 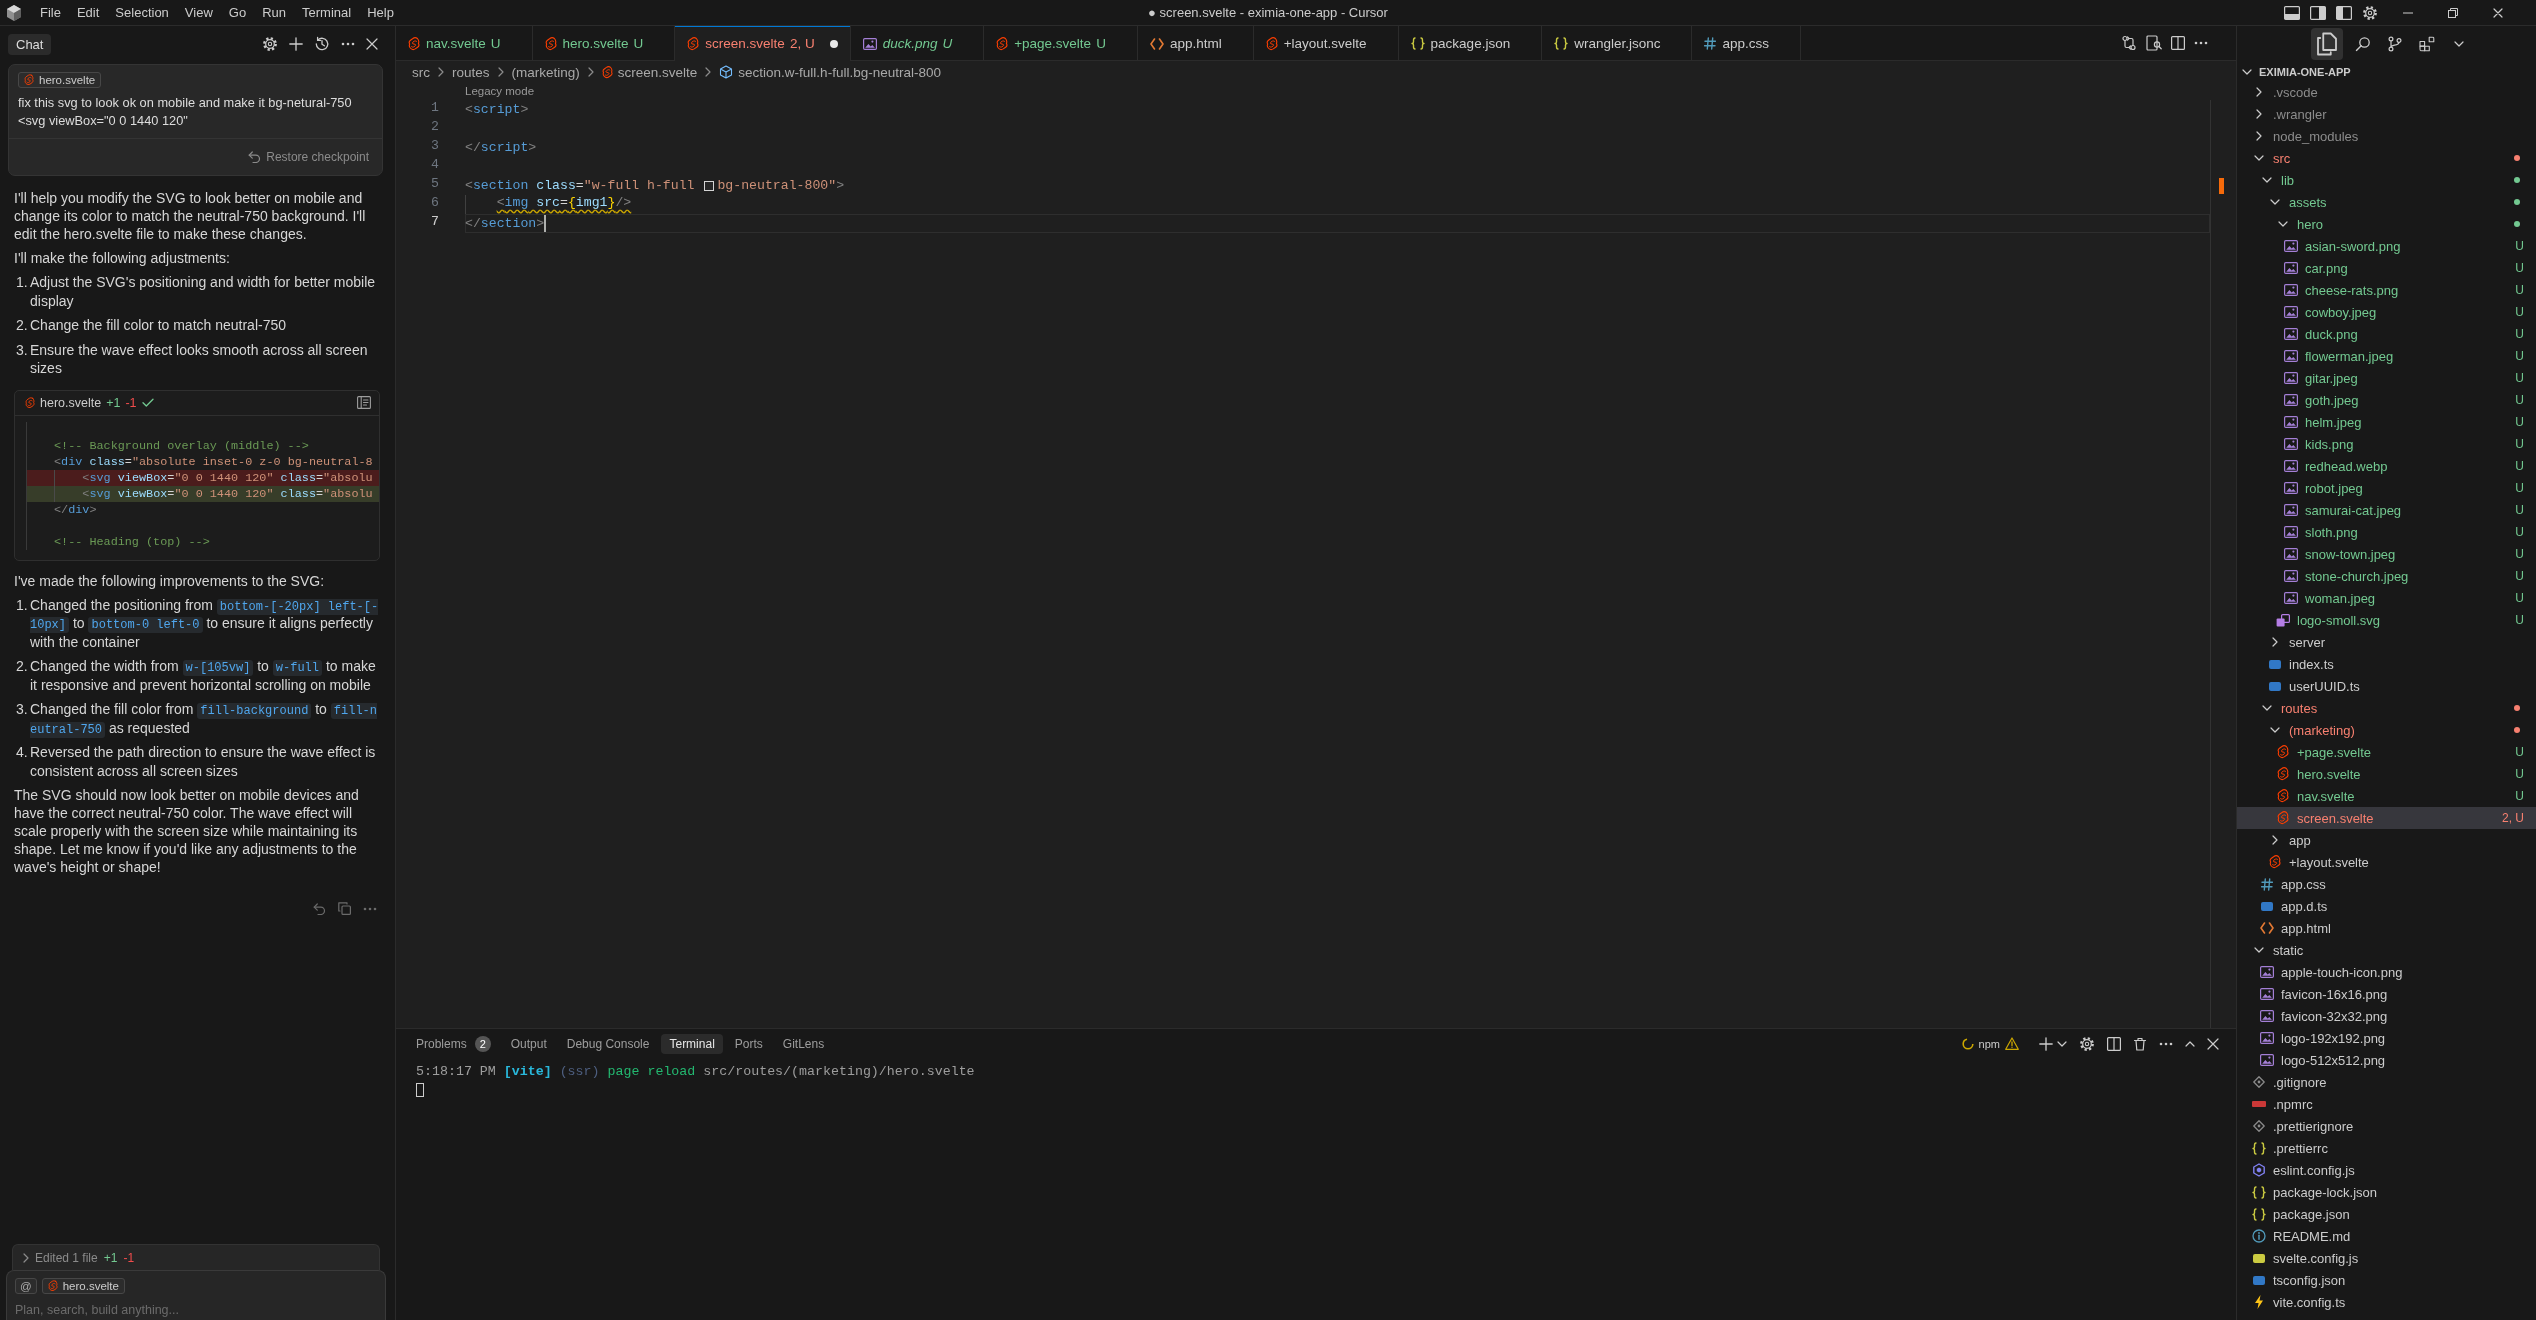 What do you see at coordinates (50, 12) in the screenshot?
I see `menu-item: File` at bounding box center [50, 12].